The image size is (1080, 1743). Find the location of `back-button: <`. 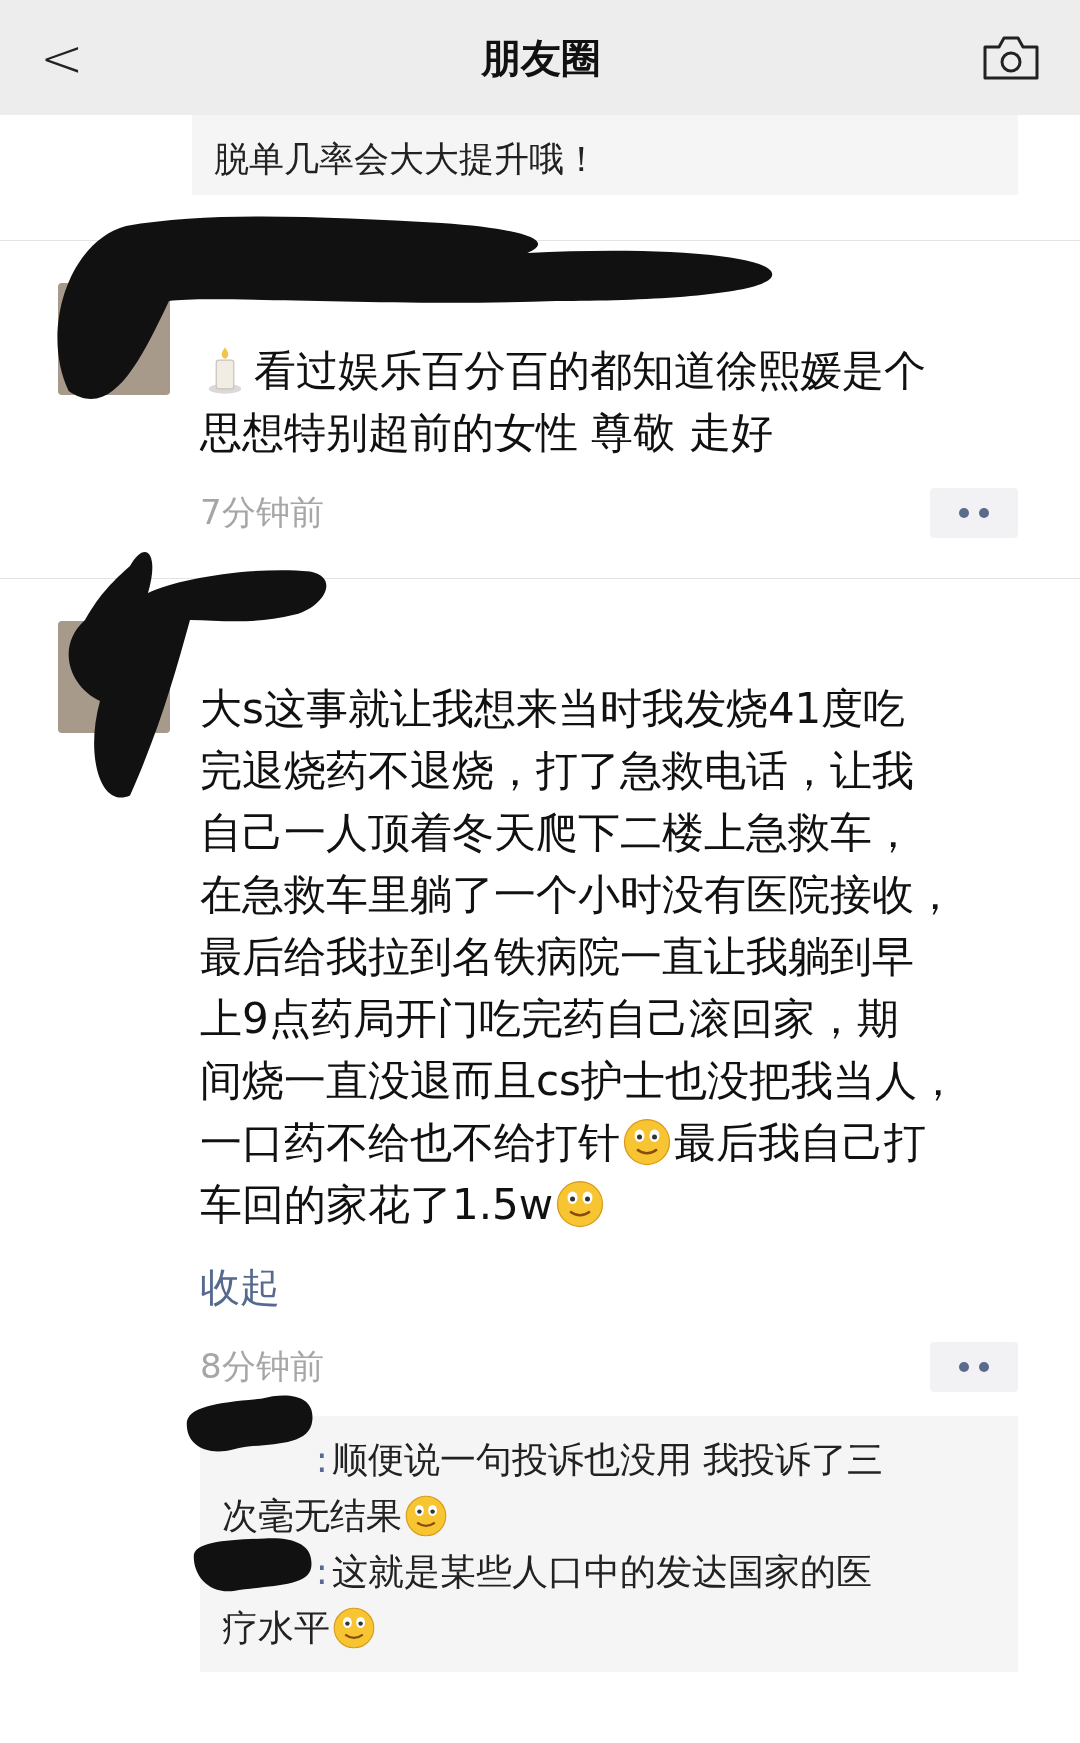

back-button: < is located at coordinates (70, 57).